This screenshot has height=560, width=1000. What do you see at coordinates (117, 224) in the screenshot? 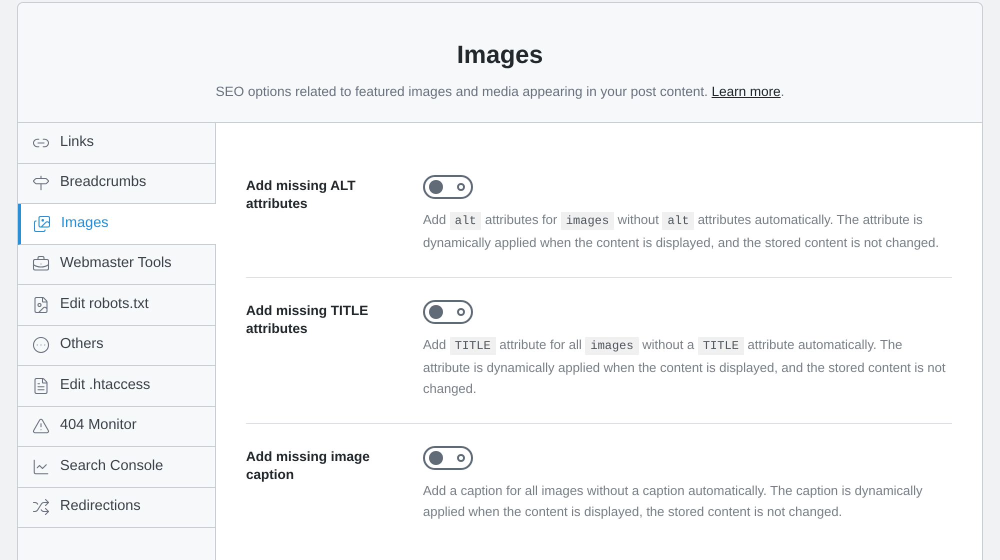
I see `sidebar-item: Images` at bounding box center [117, 224].